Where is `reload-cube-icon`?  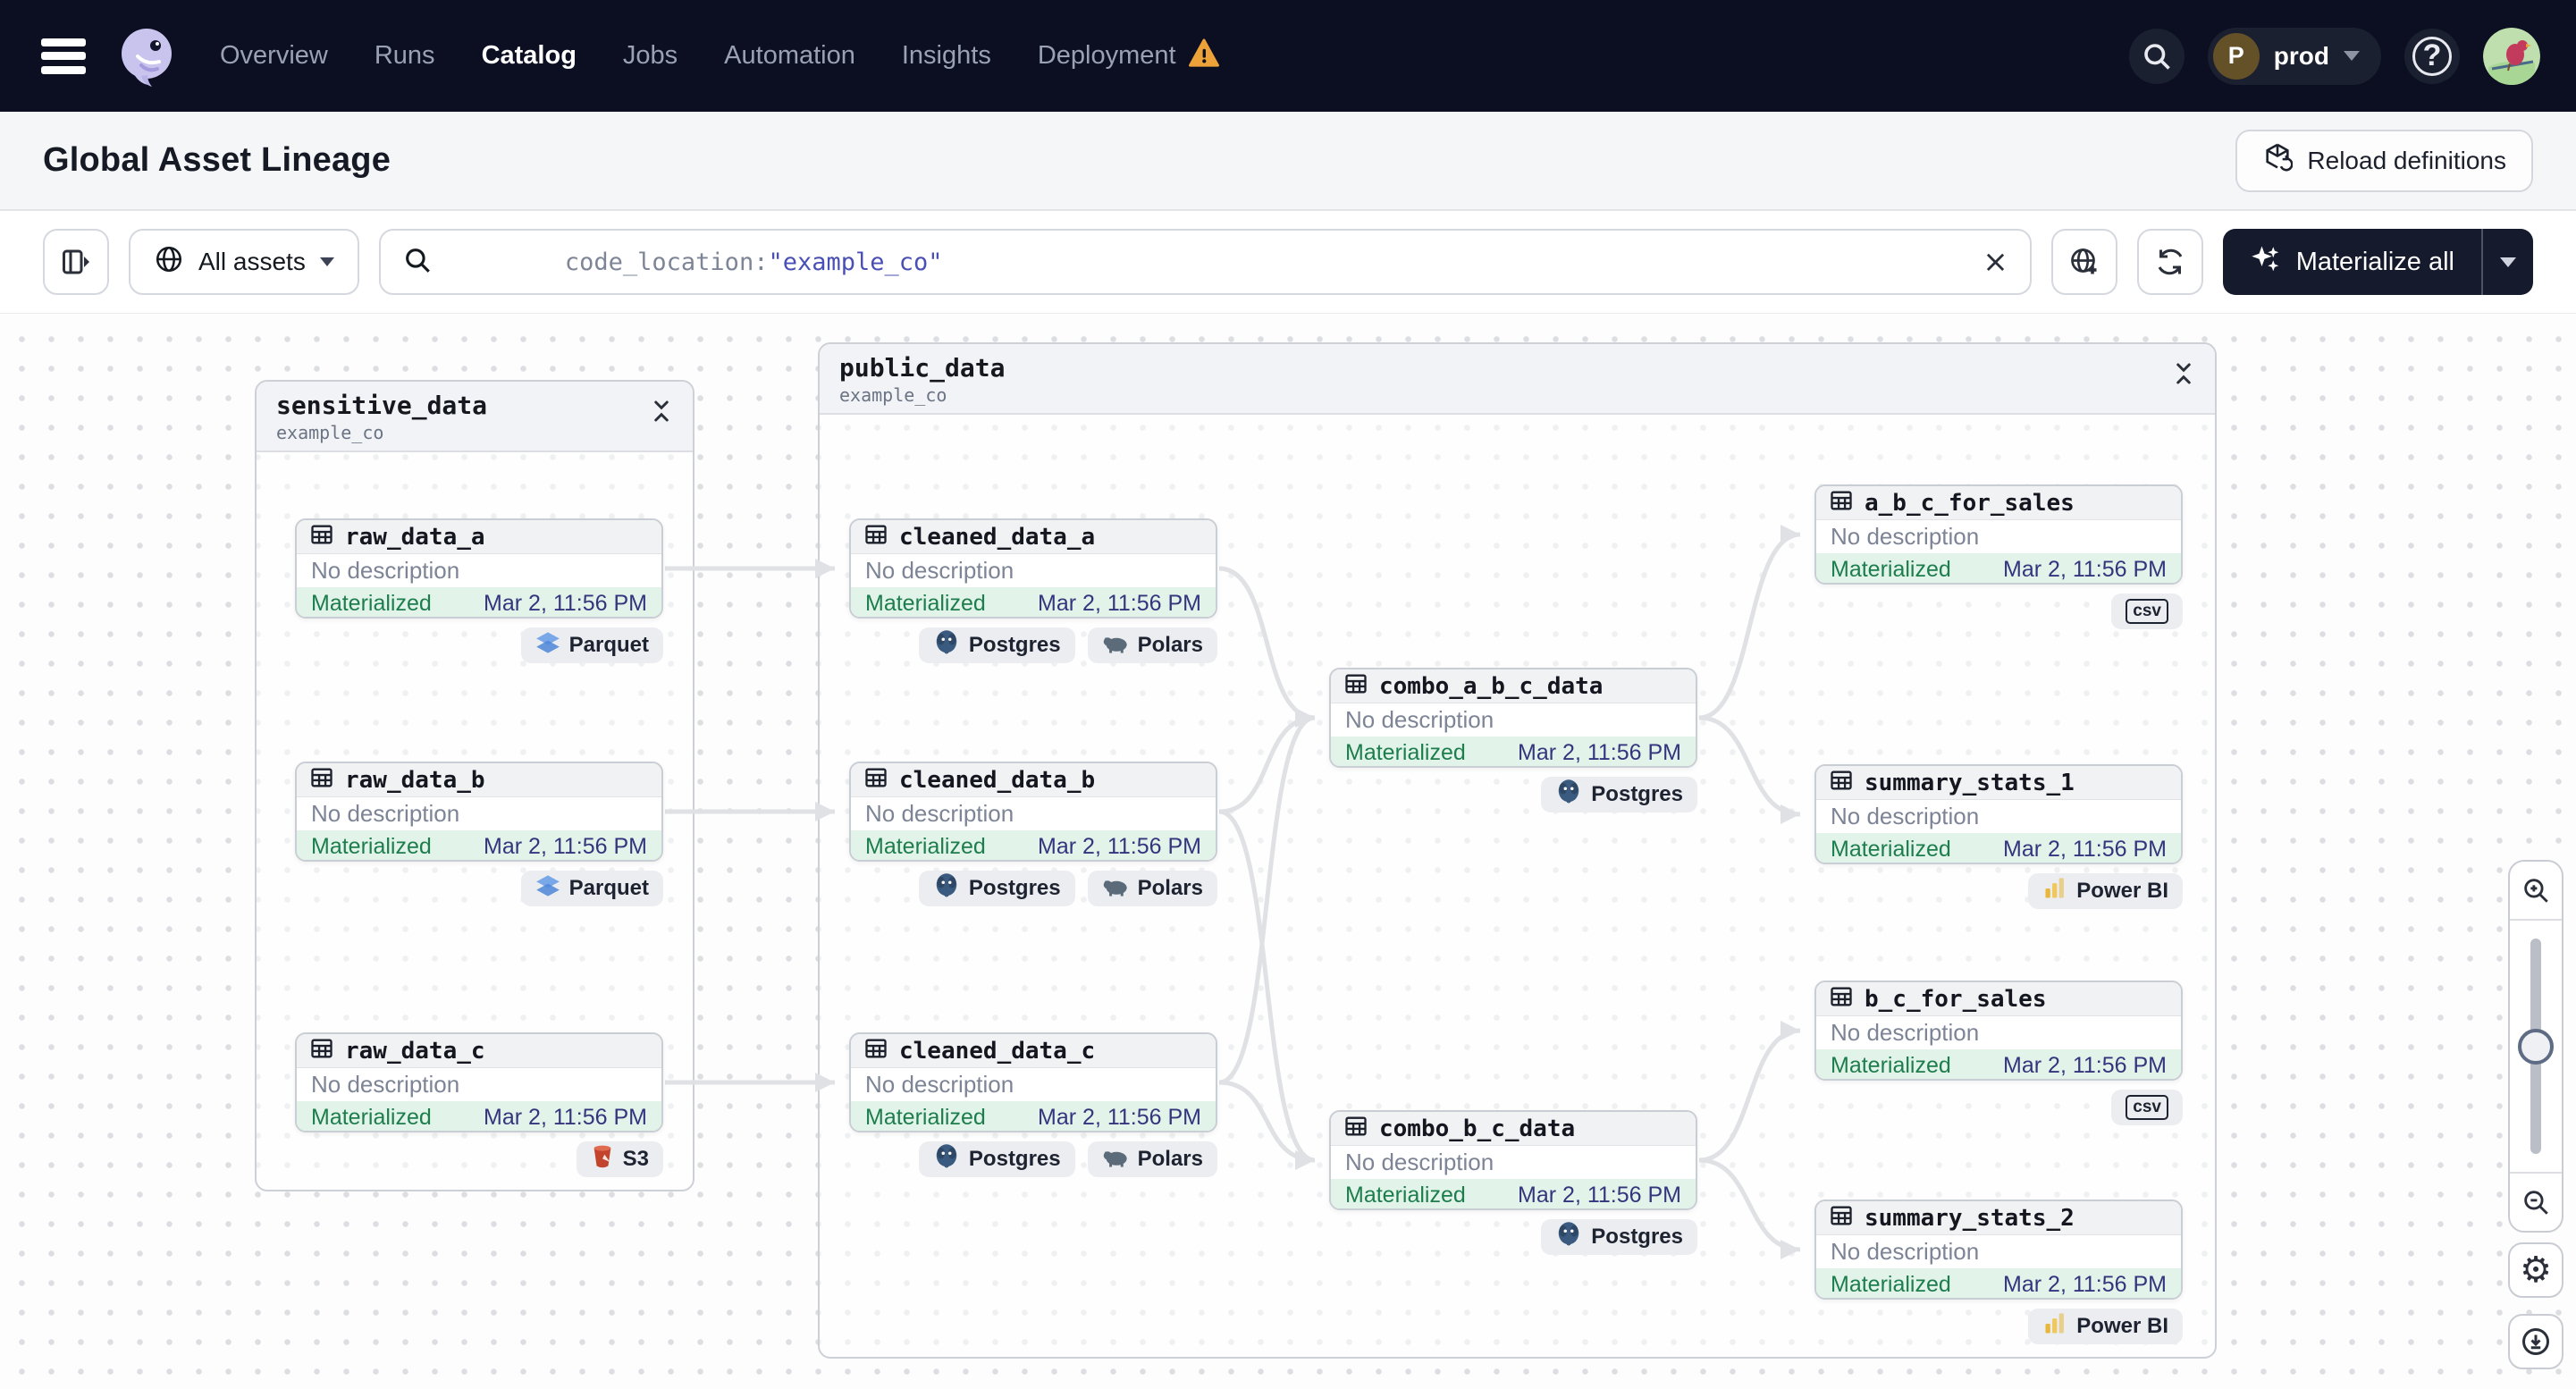
reload-cube-icon is located at coordinates (2278, 160).